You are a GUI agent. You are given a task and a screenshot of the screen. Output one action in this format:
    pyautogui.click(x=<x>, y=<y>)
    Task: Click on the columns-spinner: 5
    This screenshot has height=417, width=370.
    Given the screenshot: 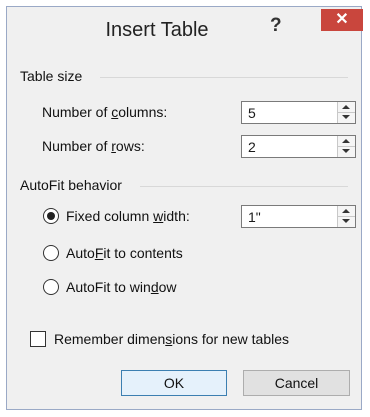 What is the action you would take?
    pyautogui.click(x=298, y=112)
    